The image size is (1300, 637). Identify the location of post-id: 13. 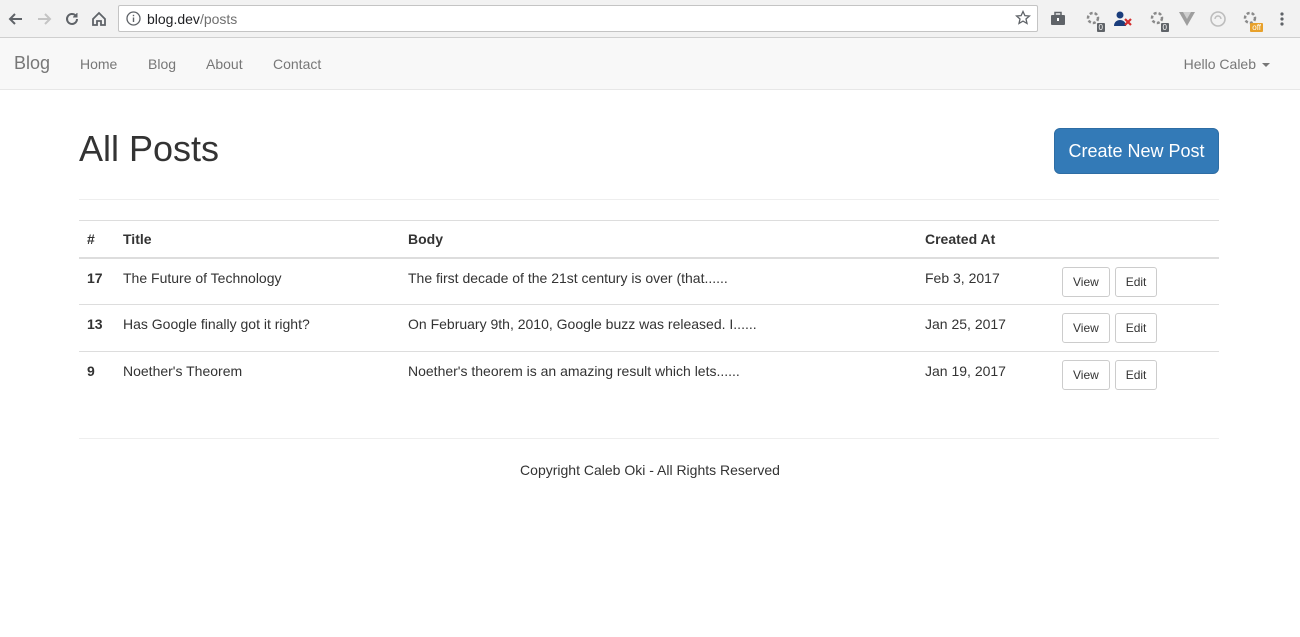
(97, 328).